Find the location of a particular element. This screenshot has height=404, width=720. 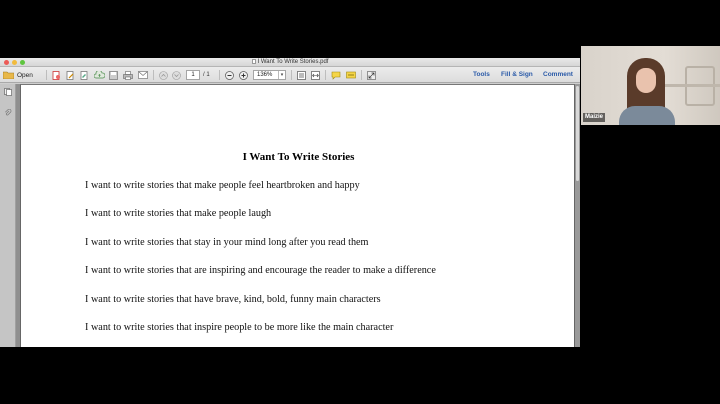

vertical-scrollbar is located at coordinates (577, 215).